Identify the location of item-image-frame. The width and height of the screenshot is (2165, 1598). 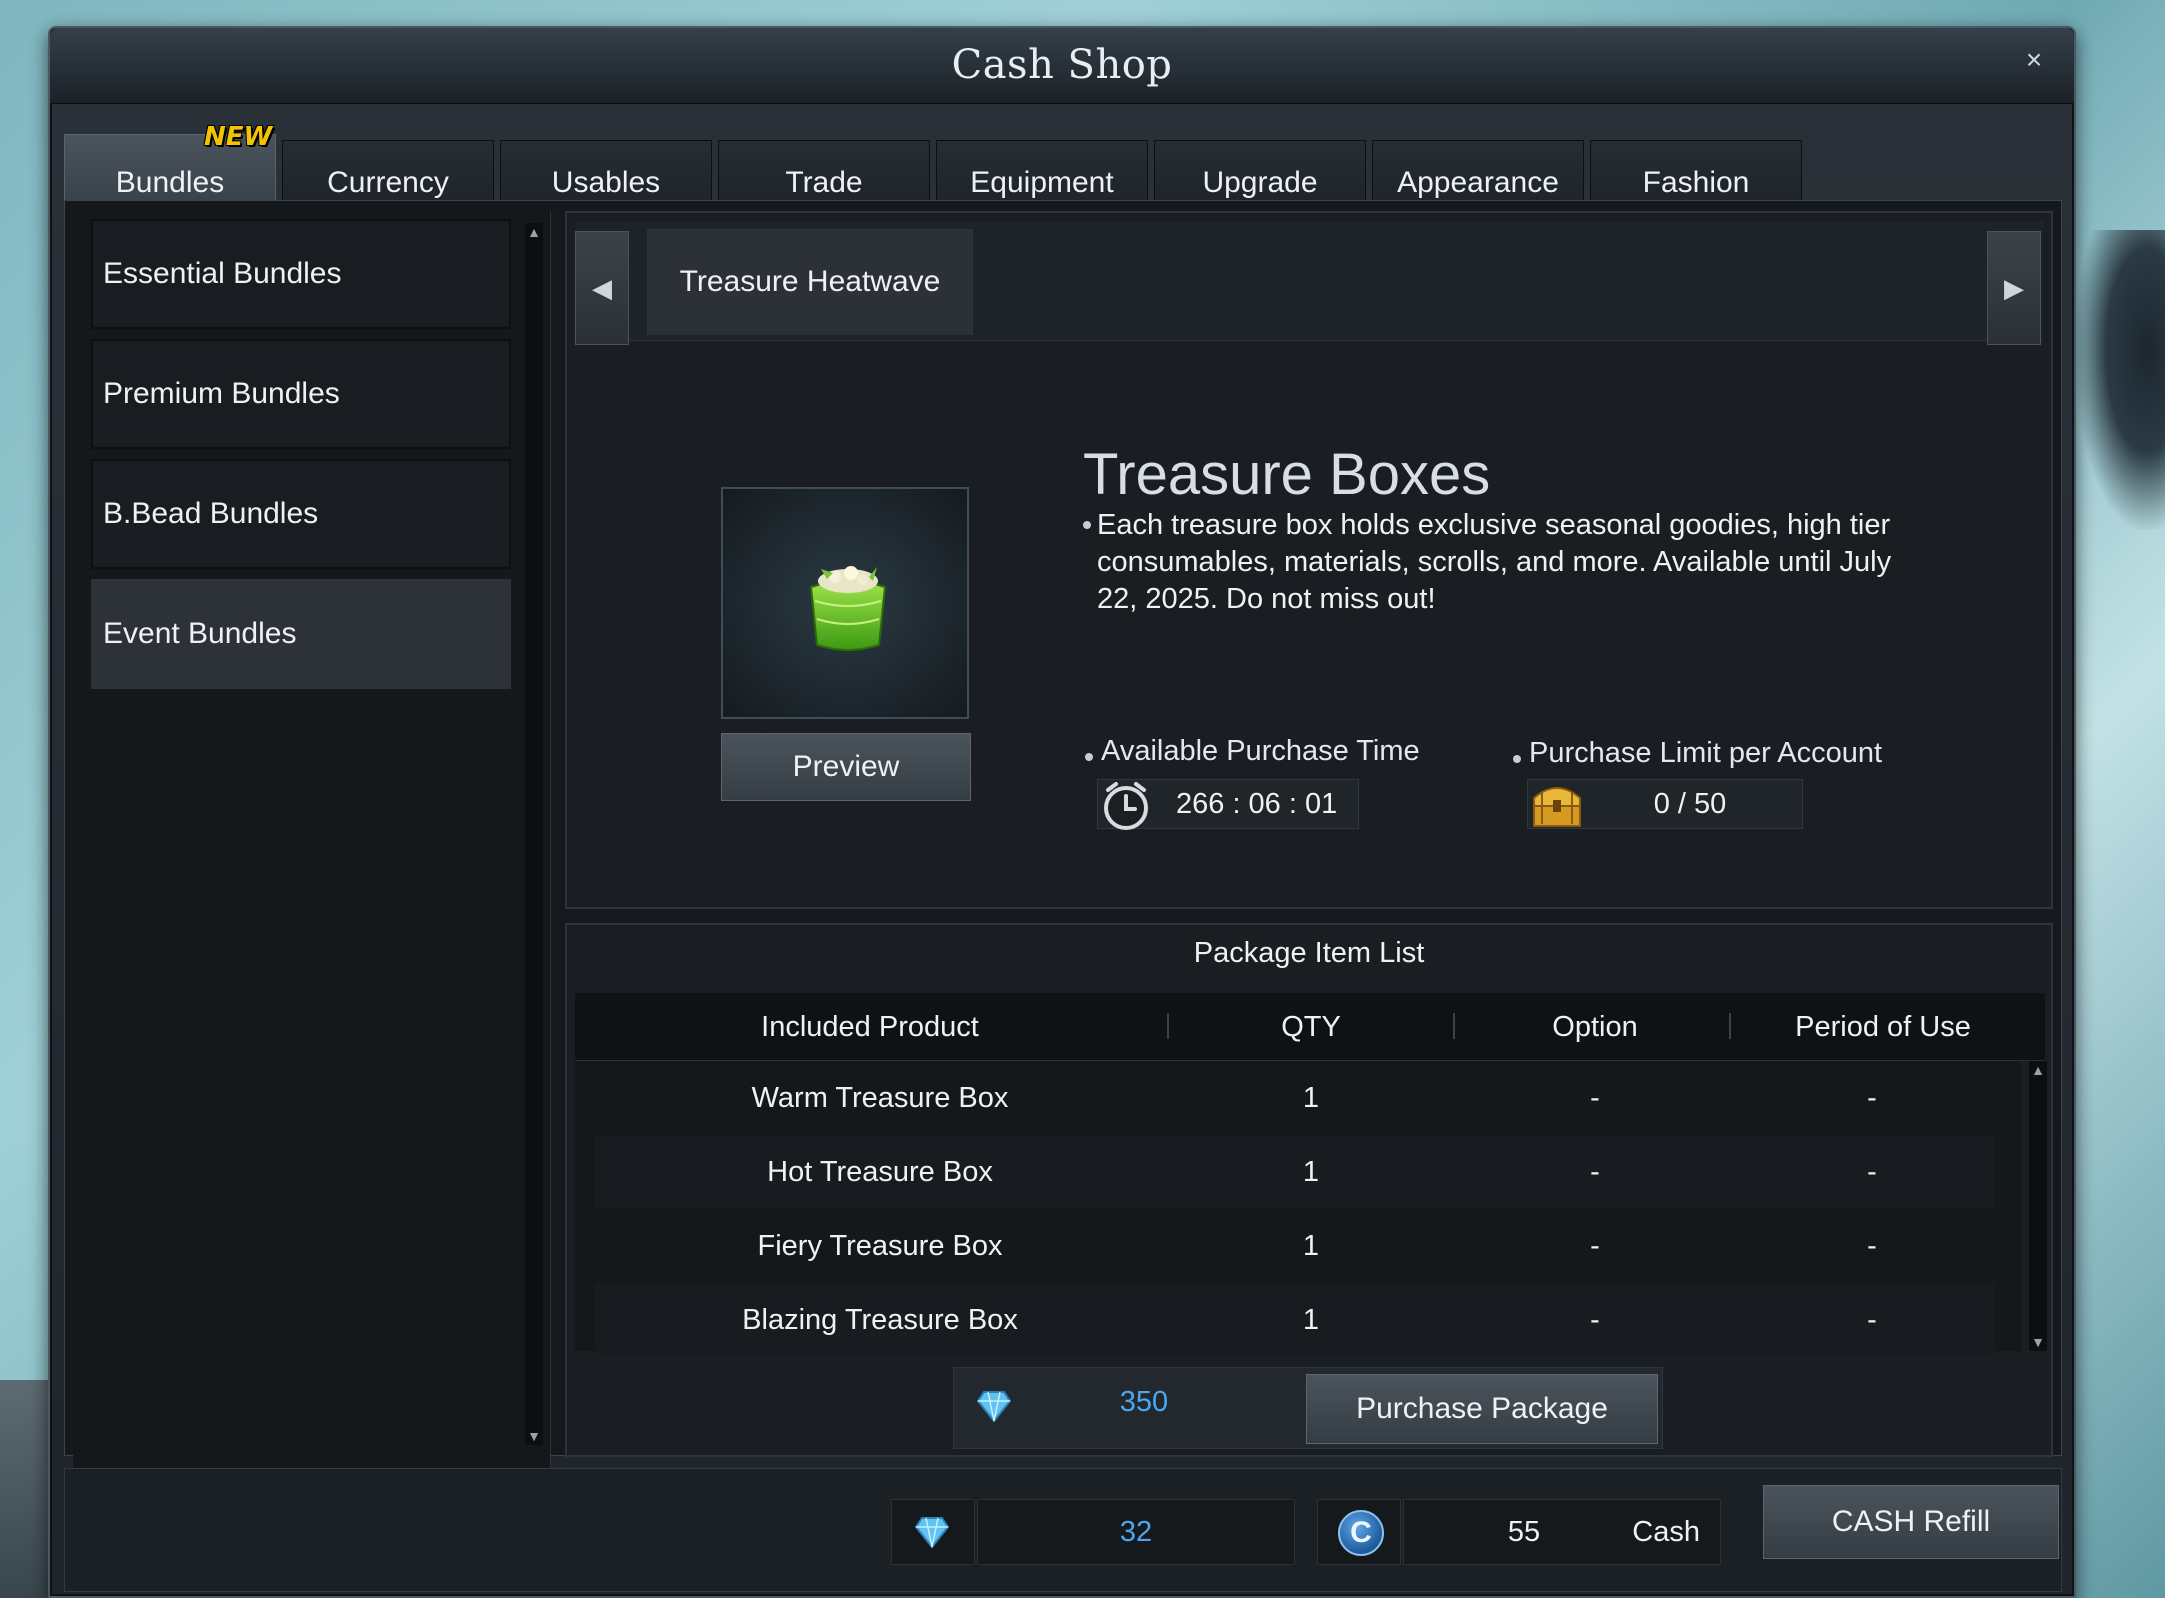
(845, 603).